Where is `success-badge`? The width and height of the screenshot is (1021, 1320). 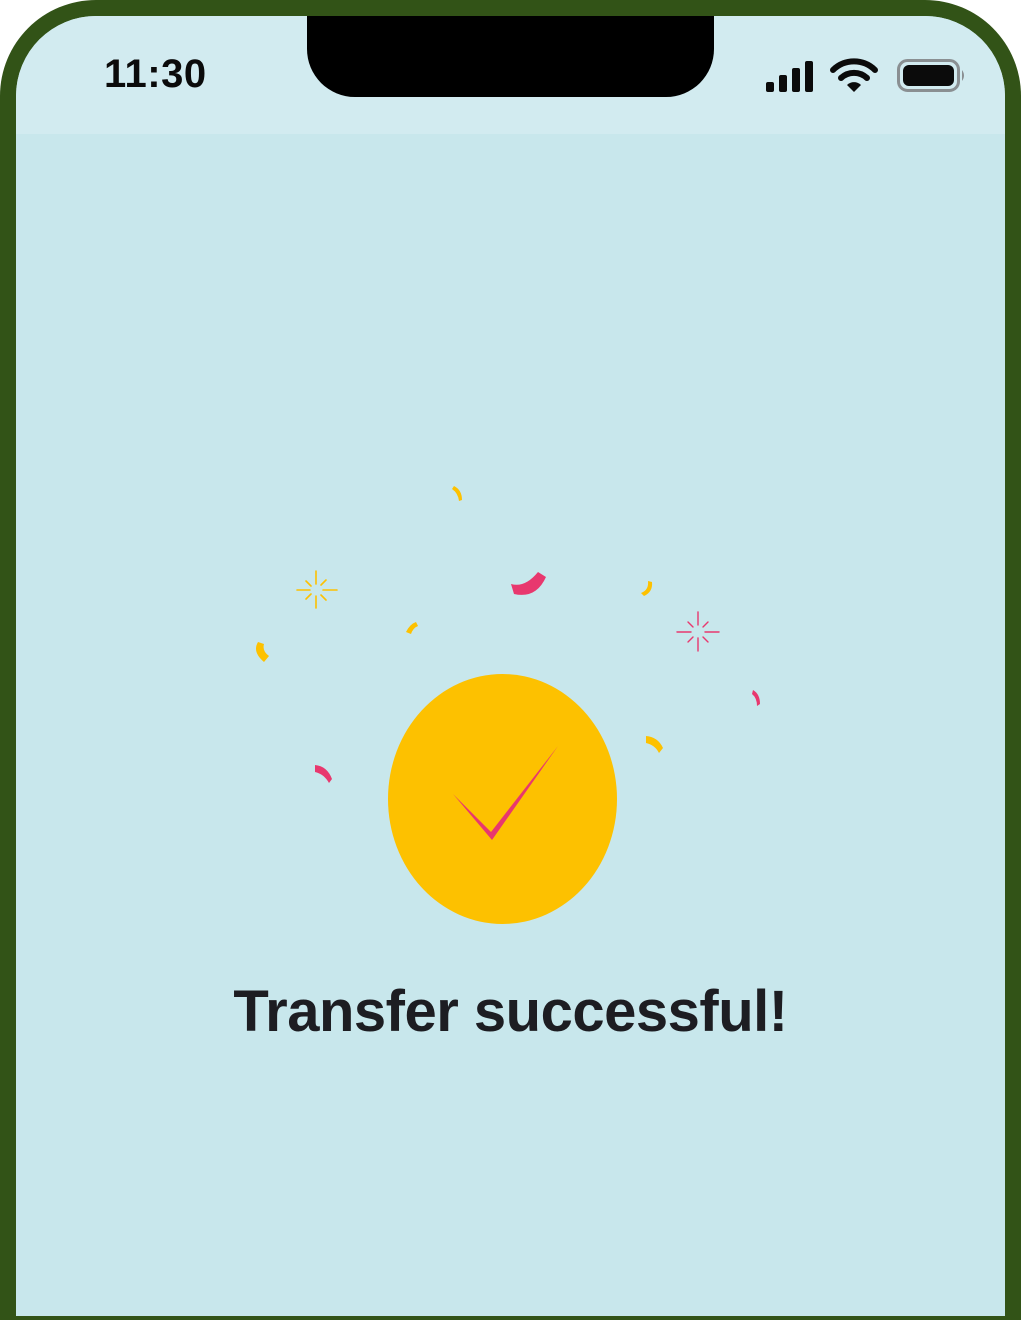
success-badge is located at coordinates (502, 799).